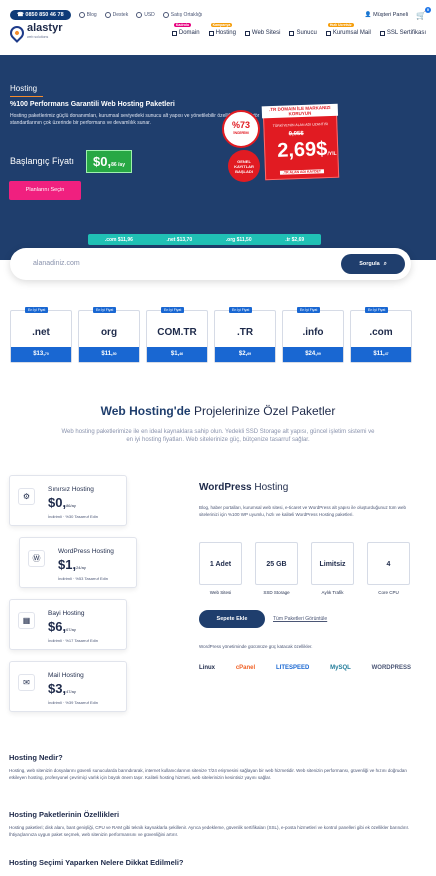 The height and width of the screenshot is (876, 436). What do you see at coordinates (262, 33) in the screenshot?
I see `nav-item-2: Web Sitesi` at bounding box center [262, 33].